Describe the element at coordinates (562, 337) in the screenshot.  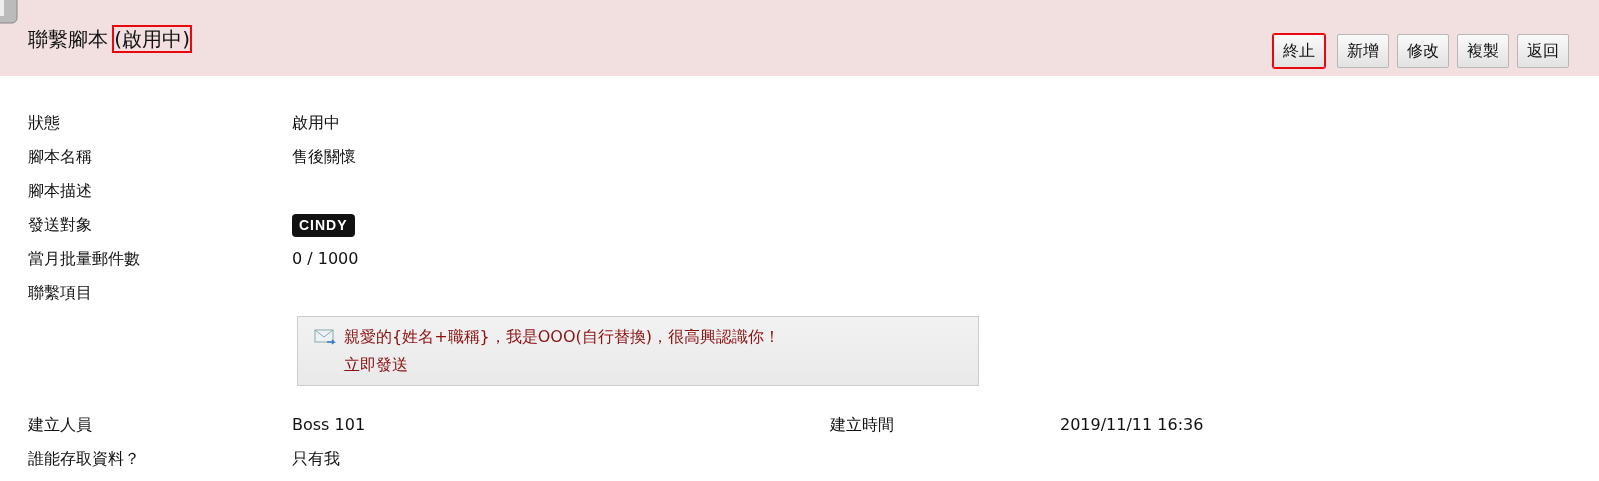
I see `message-text: 親愛的{姓名+職稱}，我是OOO(自行替換)，很高興認識你！` at that location.